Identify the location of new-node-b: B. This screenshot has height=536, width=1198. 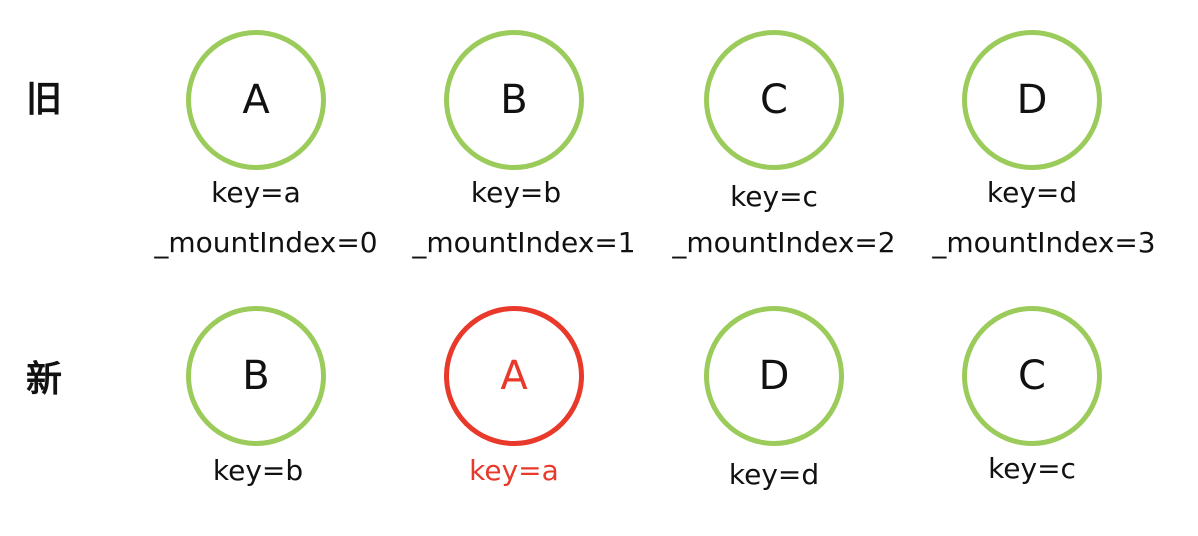
(256, 376).